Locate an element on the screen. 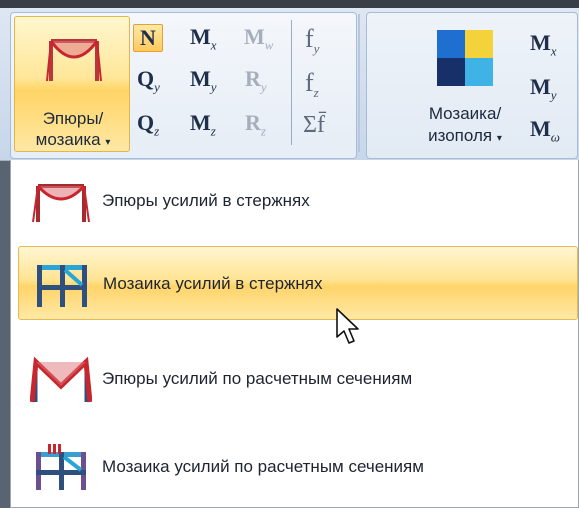 This screenshot has height=508, width=579. force-mx-button: Mx is located at coordinates (203, 38).